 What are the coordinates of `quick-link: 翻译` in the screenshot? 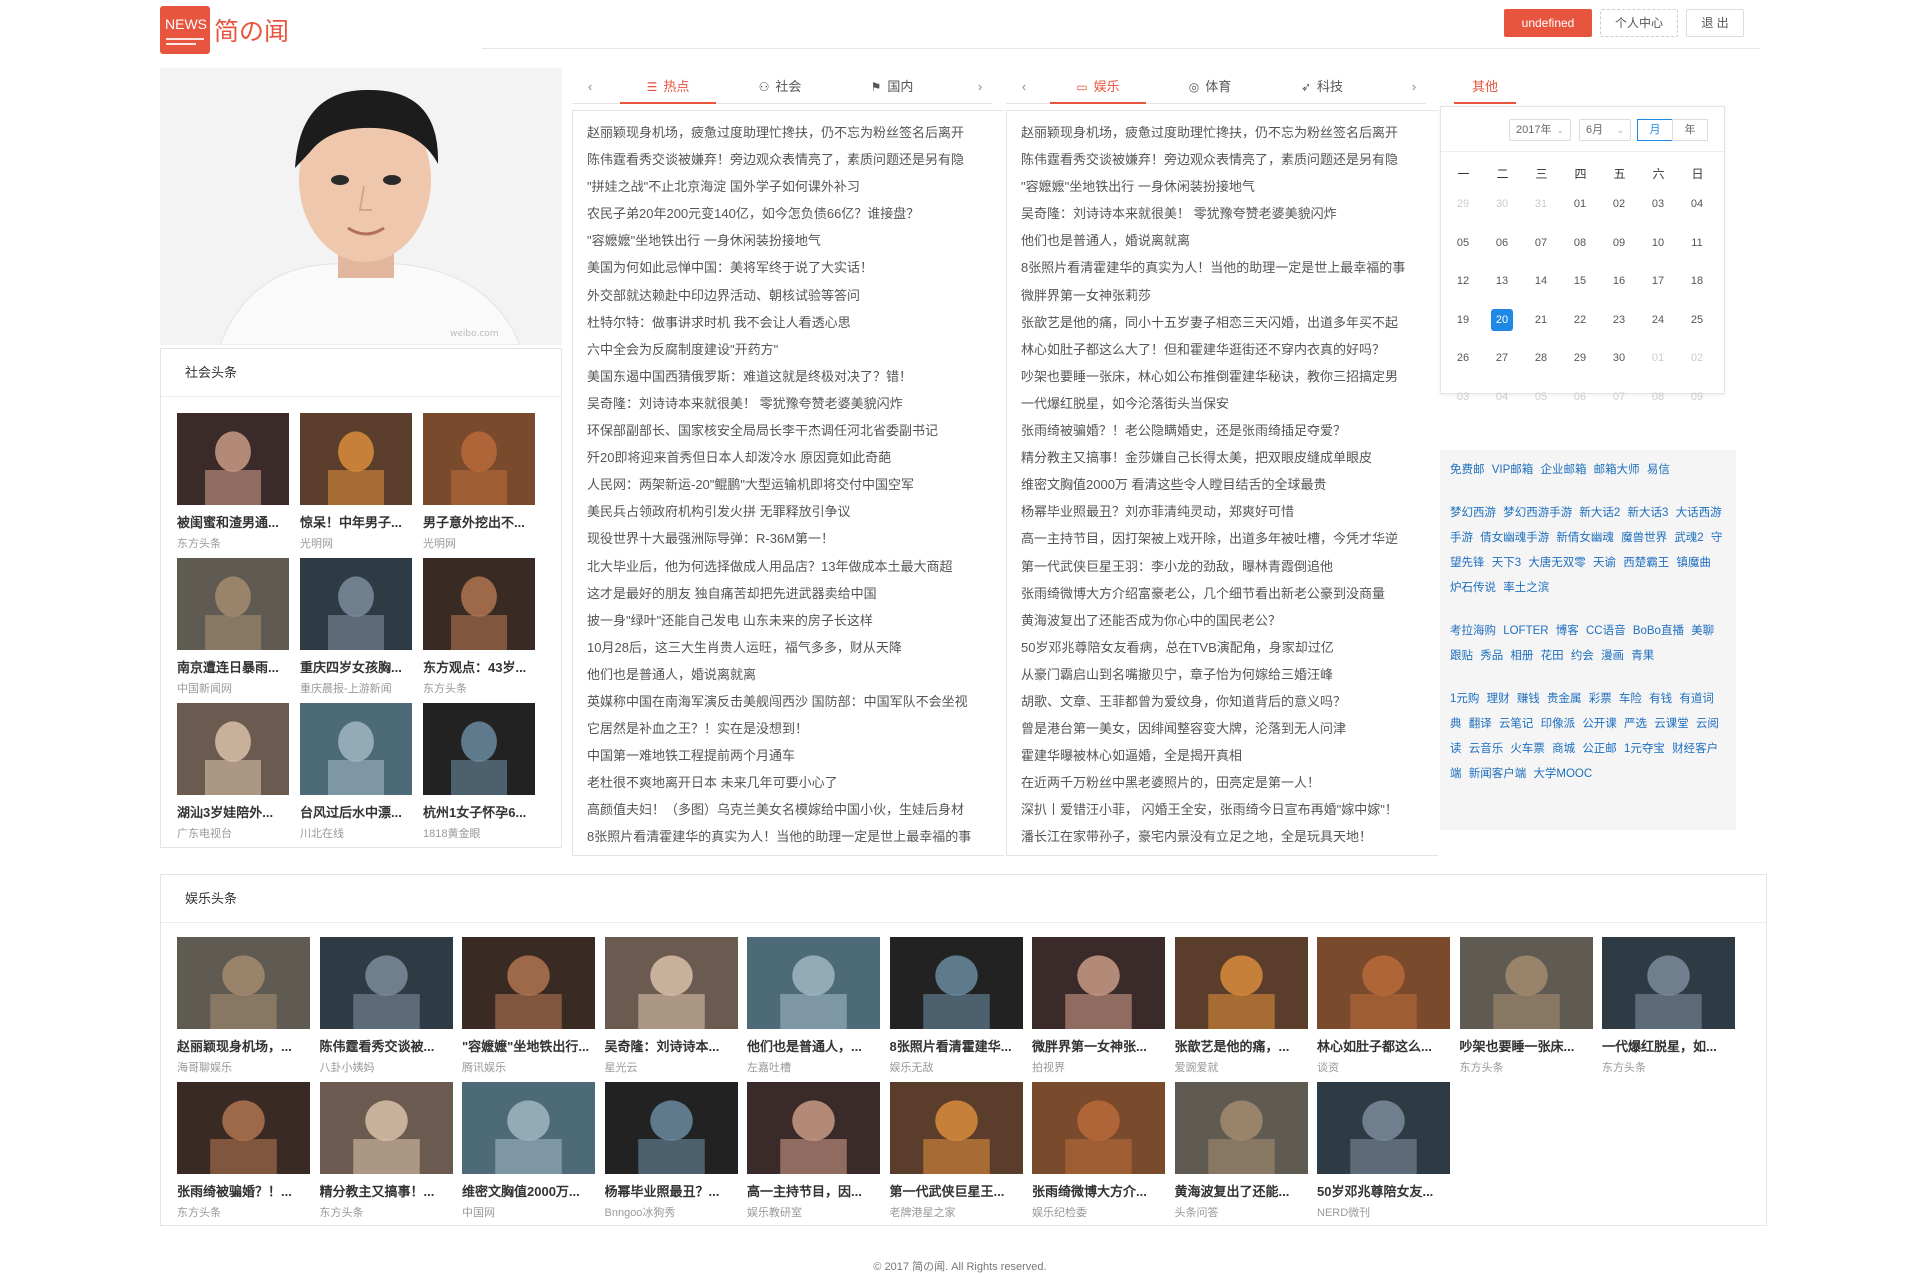 It's located at (1480, 724).